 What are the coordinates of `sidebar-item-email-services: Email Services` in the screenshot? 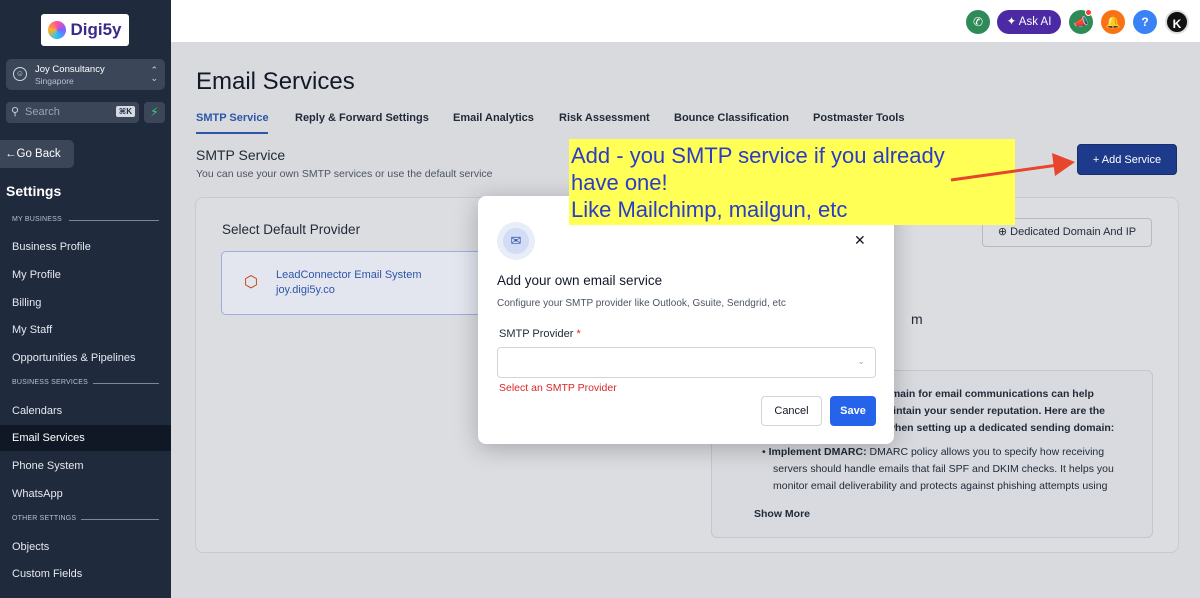 It's located at (48, 438).